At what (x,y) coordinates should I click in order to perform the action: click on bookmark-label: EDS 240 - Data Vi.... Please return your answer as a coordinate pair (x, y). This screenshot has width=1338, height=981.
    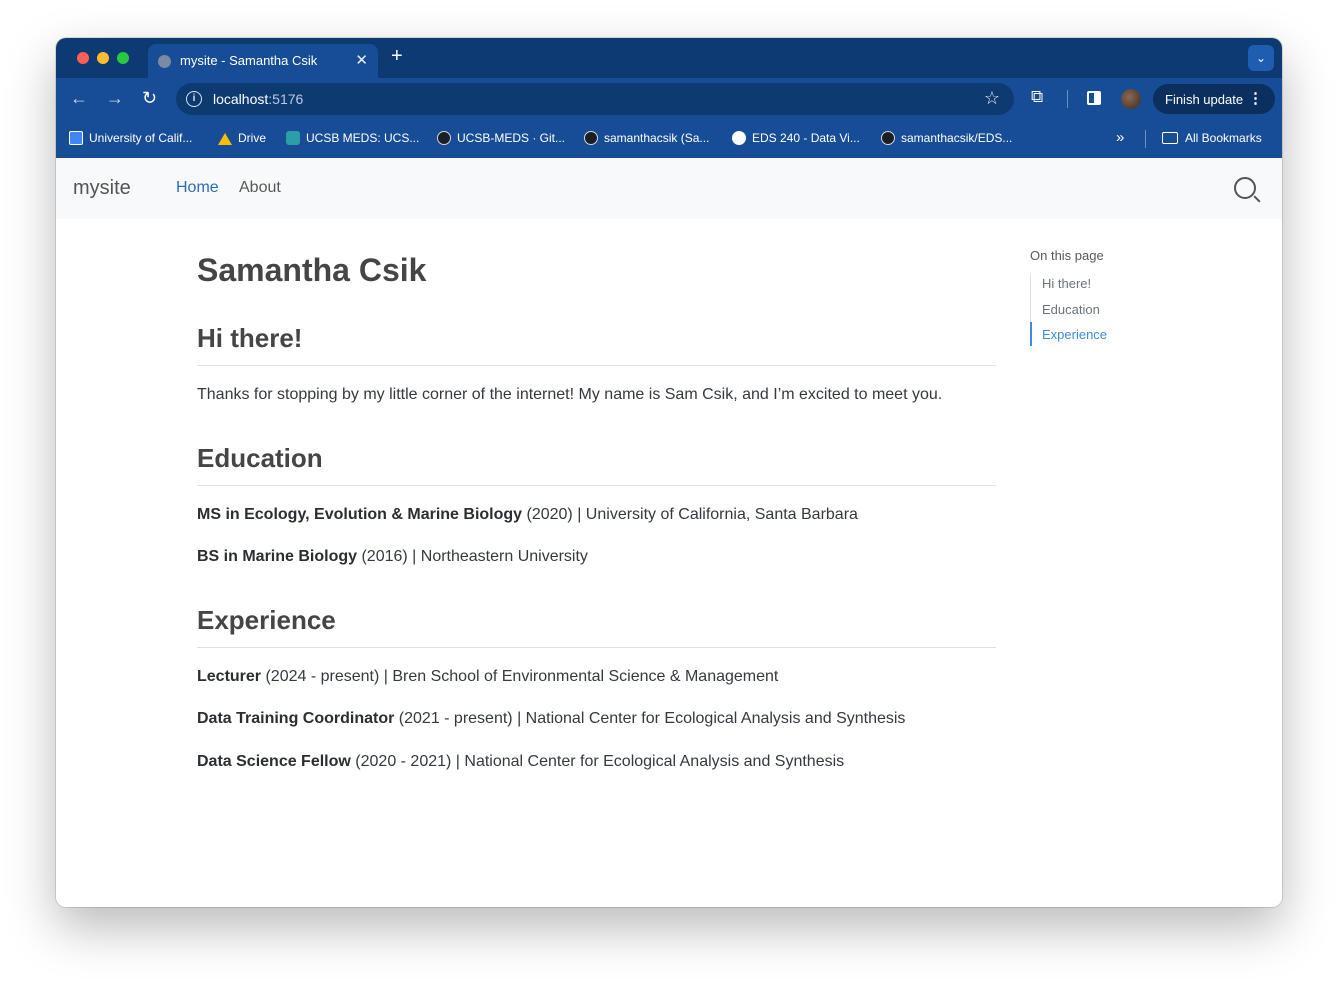
    Looking at the image, I should click on (806, 138).